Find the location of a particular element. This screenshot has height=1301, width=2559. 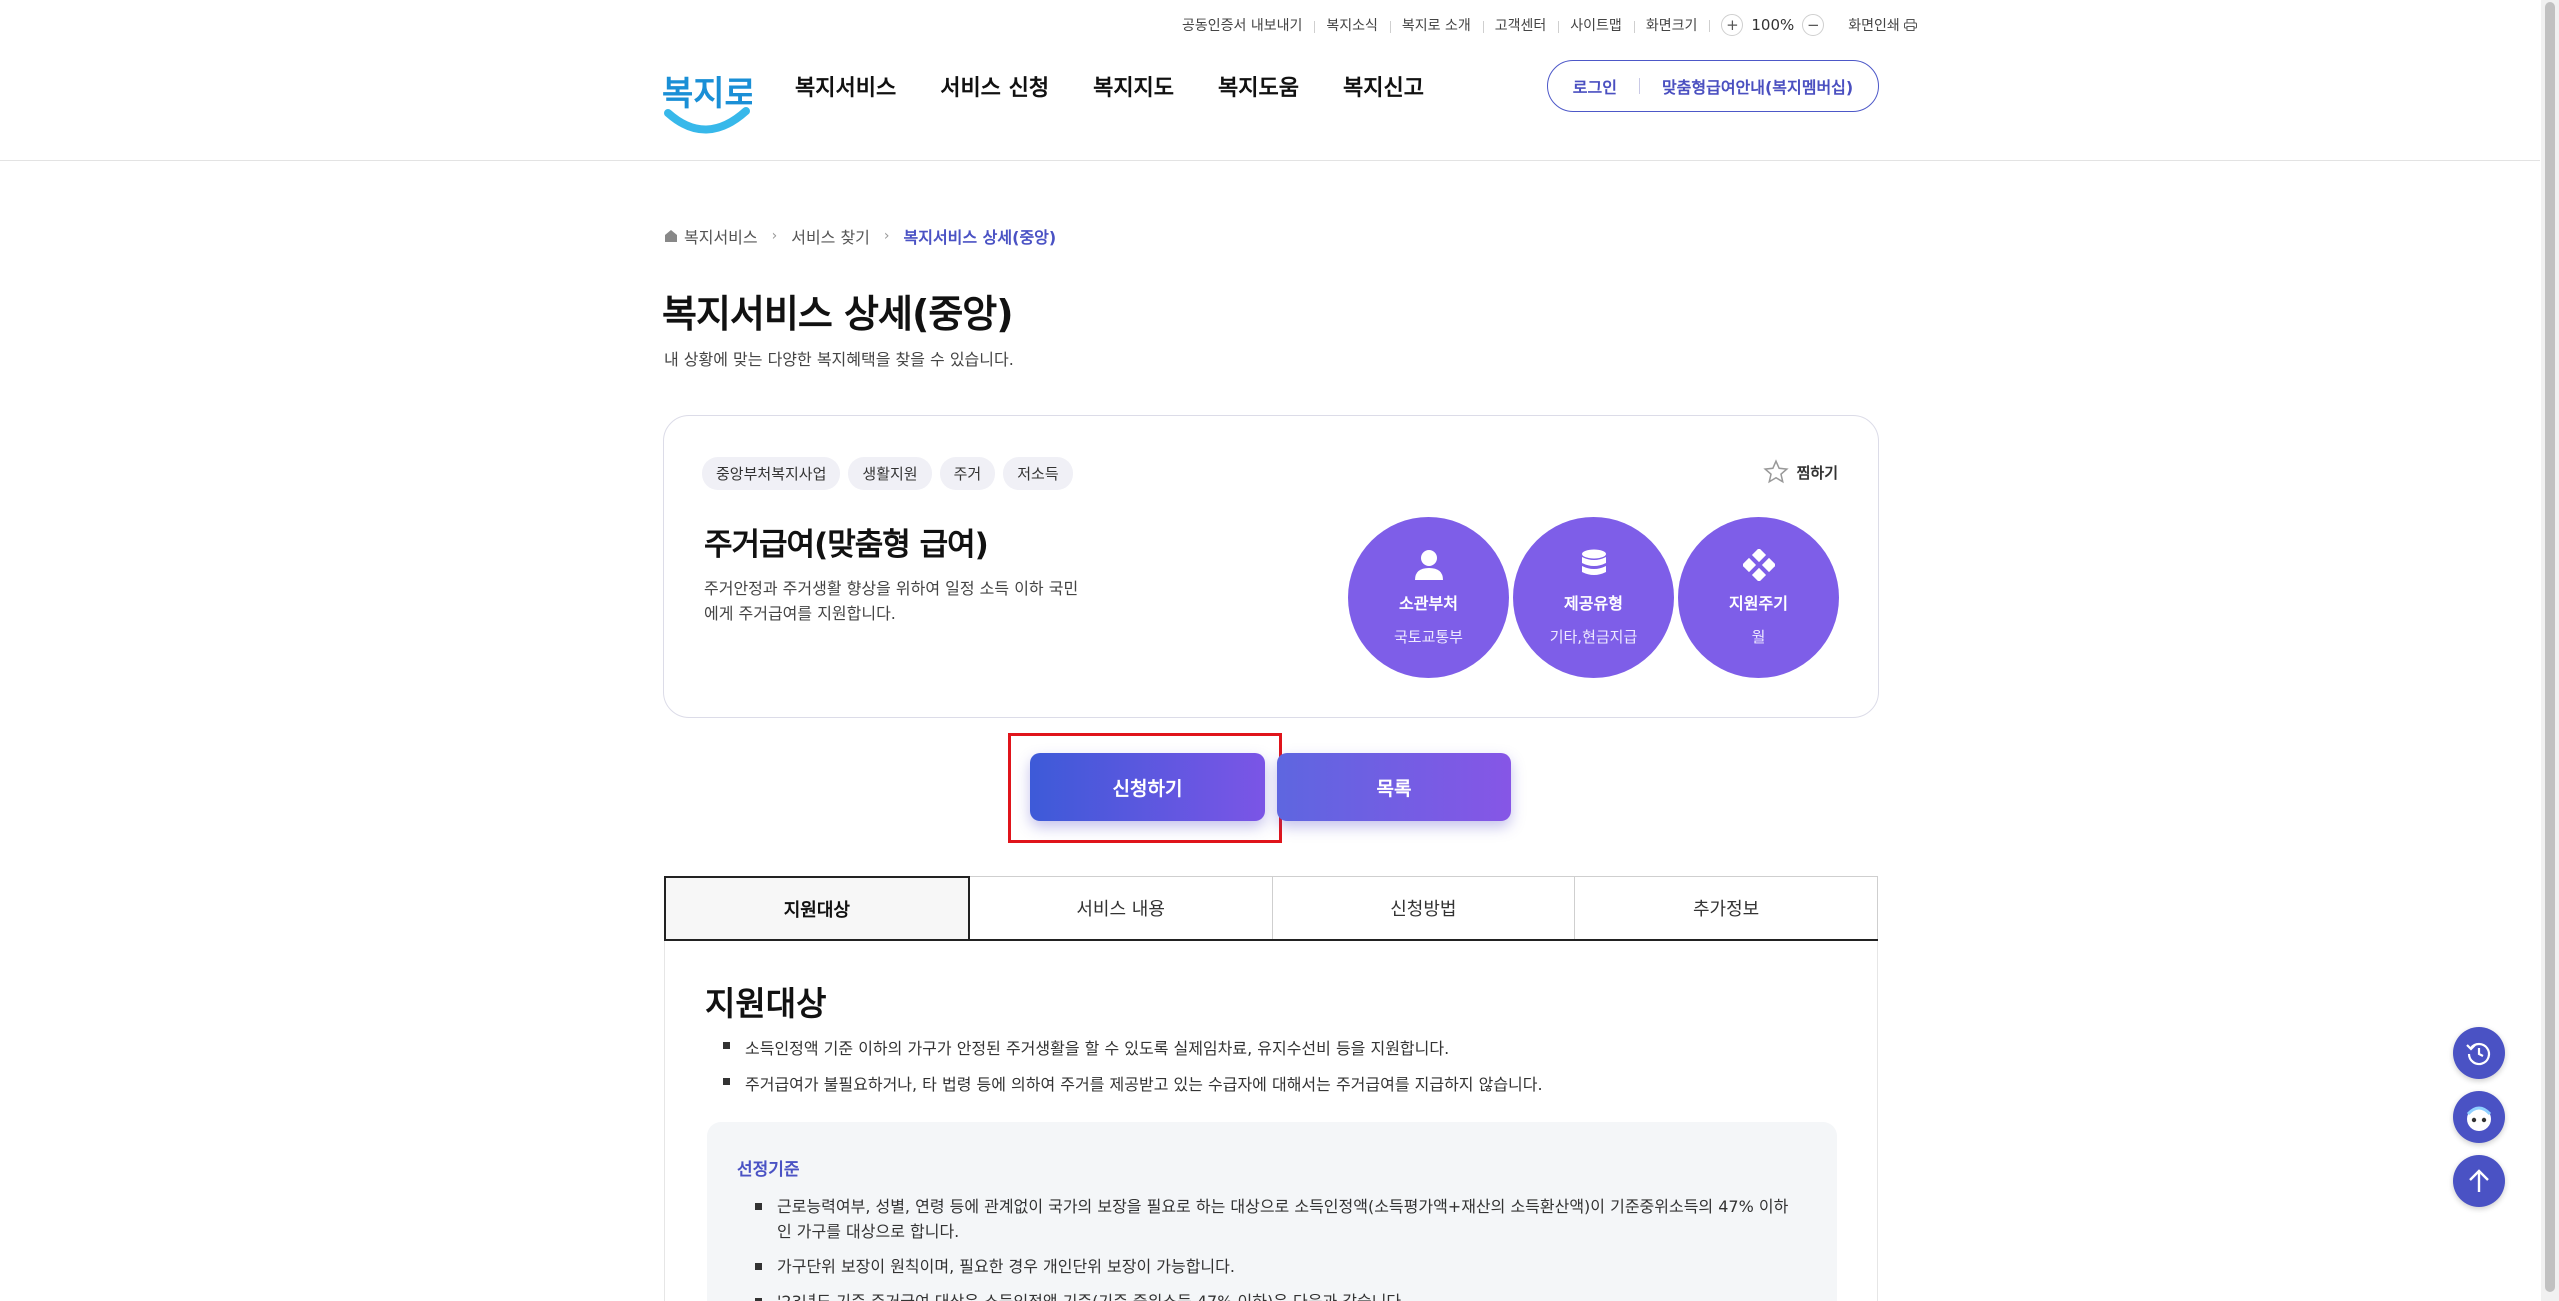

gnb-welfare-map: 복지지도 is located at coordinates (1133, 86).